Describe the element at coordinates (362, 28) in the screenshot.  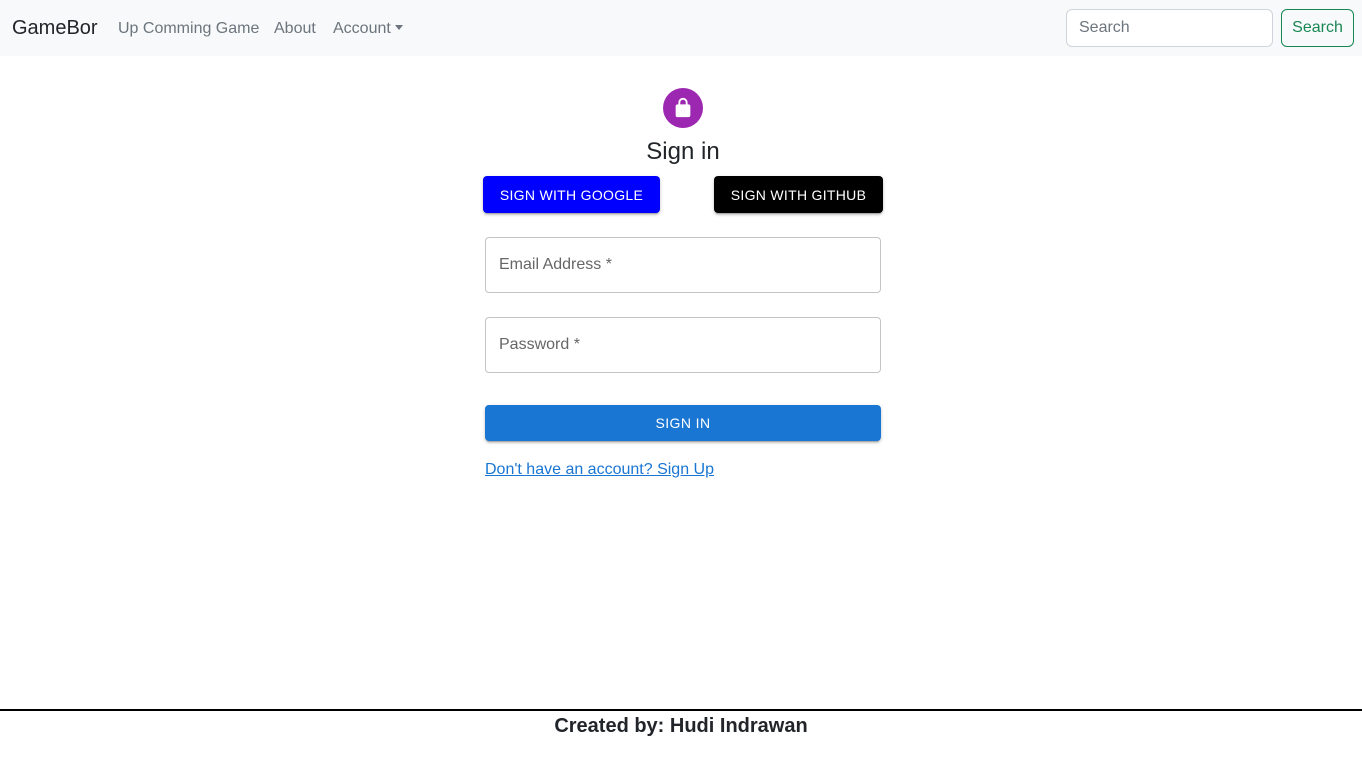
I see `nav-dropdown-account-label: Account` at that location.